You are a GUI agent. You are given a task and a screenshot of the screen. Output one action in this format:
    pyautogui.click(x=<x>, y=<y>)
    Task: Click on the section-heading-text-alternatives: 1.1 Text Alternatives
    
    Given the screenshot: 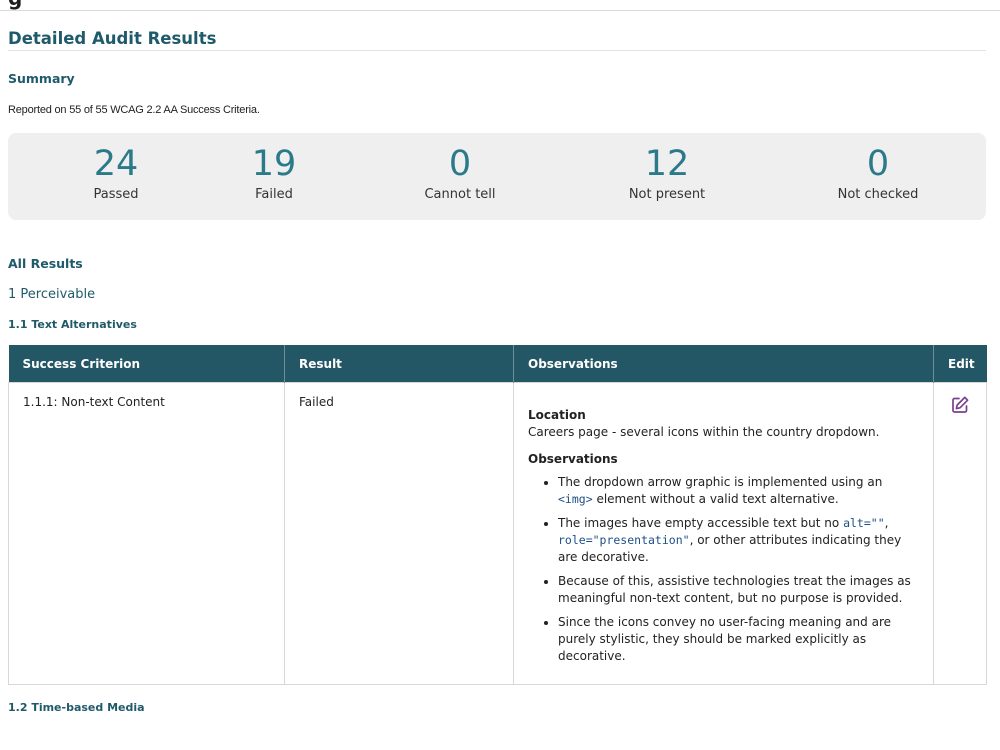 What is the action you would take?
    pyautogui.click(x=72, y=324)
    